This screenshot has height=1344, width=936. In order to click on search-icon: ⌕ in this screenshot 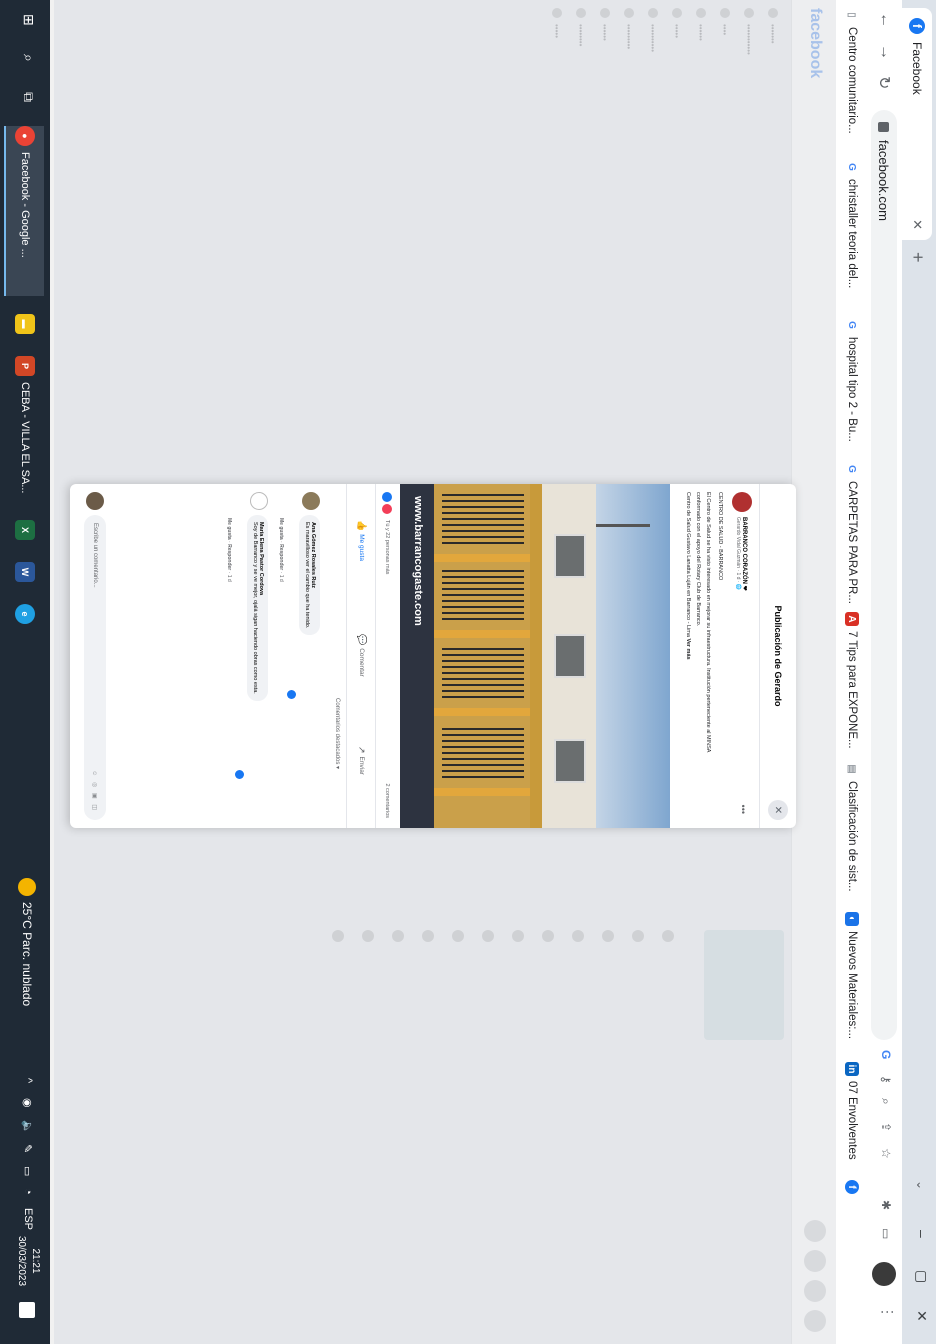, I will do `click(28, 58)`.